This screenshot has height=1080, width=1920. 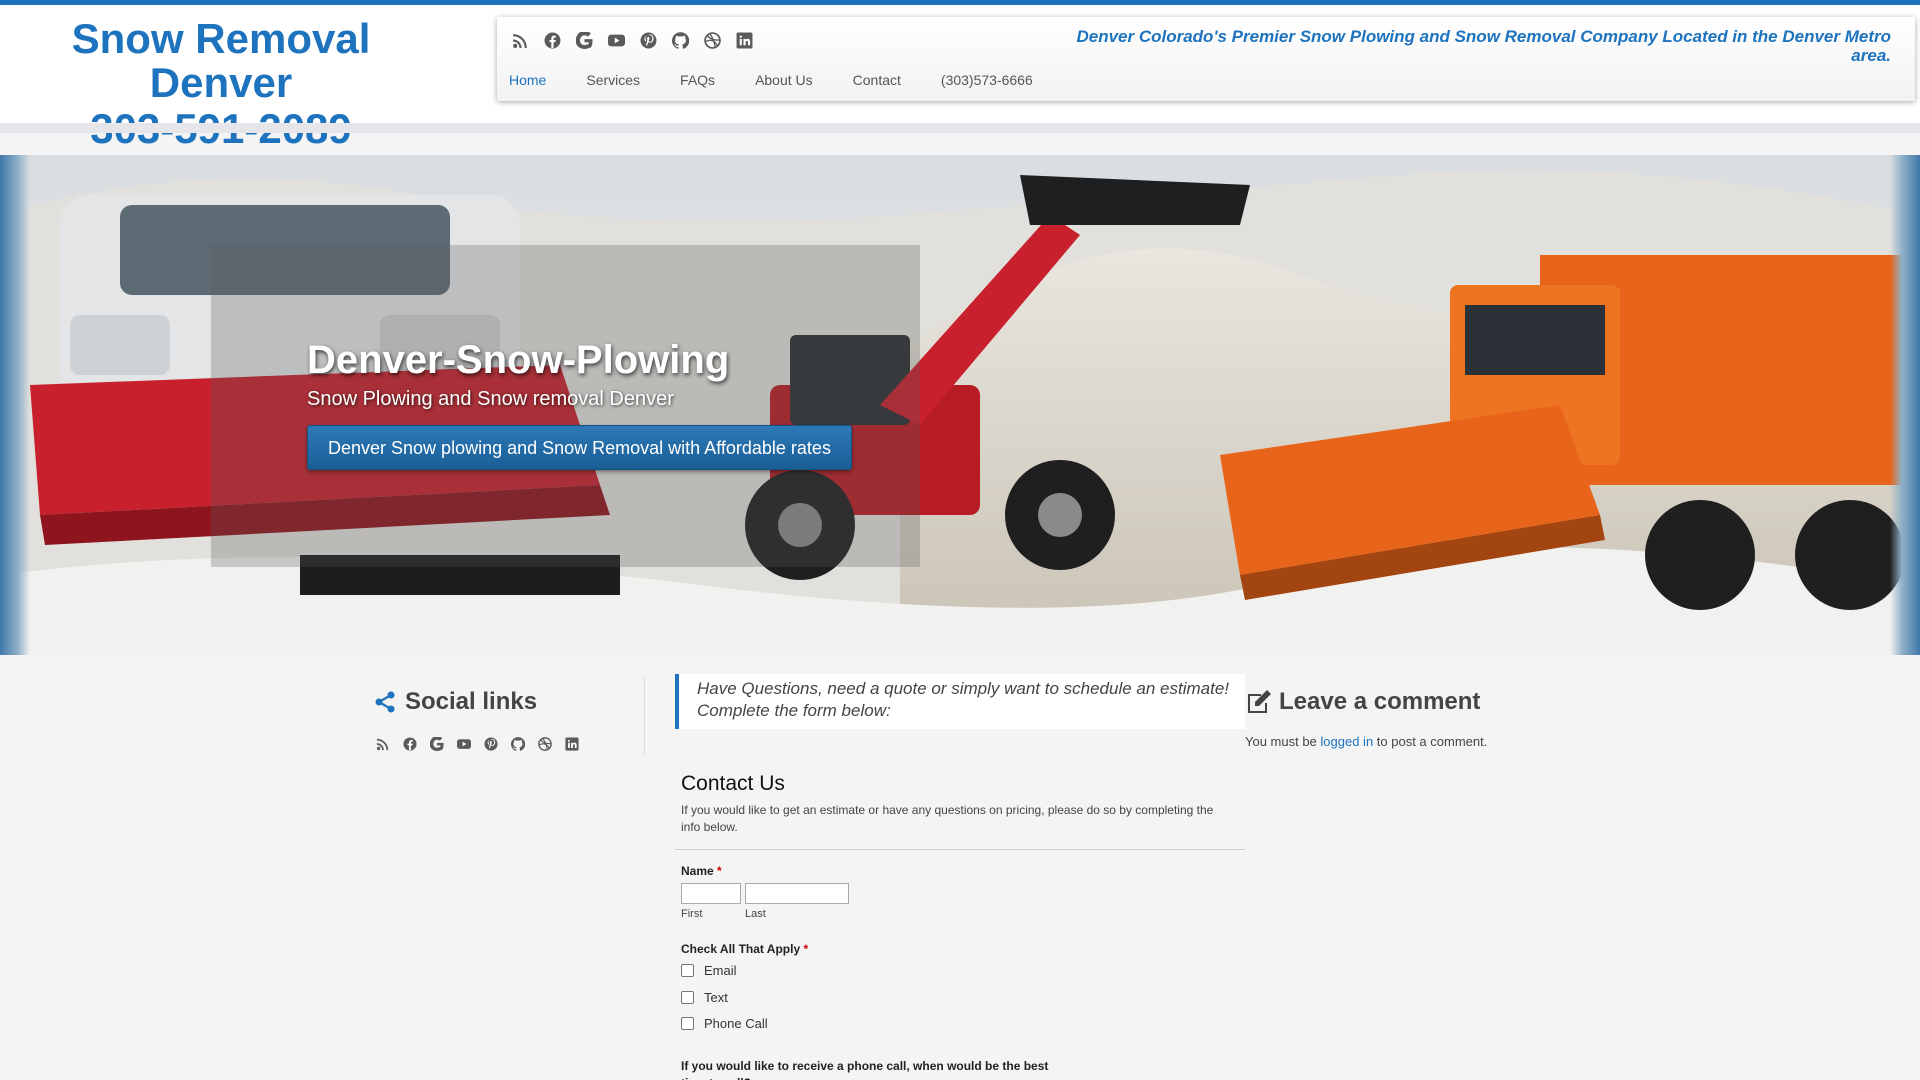 What do you see at coordinates (1380, 701) in the screenshot?
I see `comment-title-text: Leave a comment` at bounding box center [1380, 701].